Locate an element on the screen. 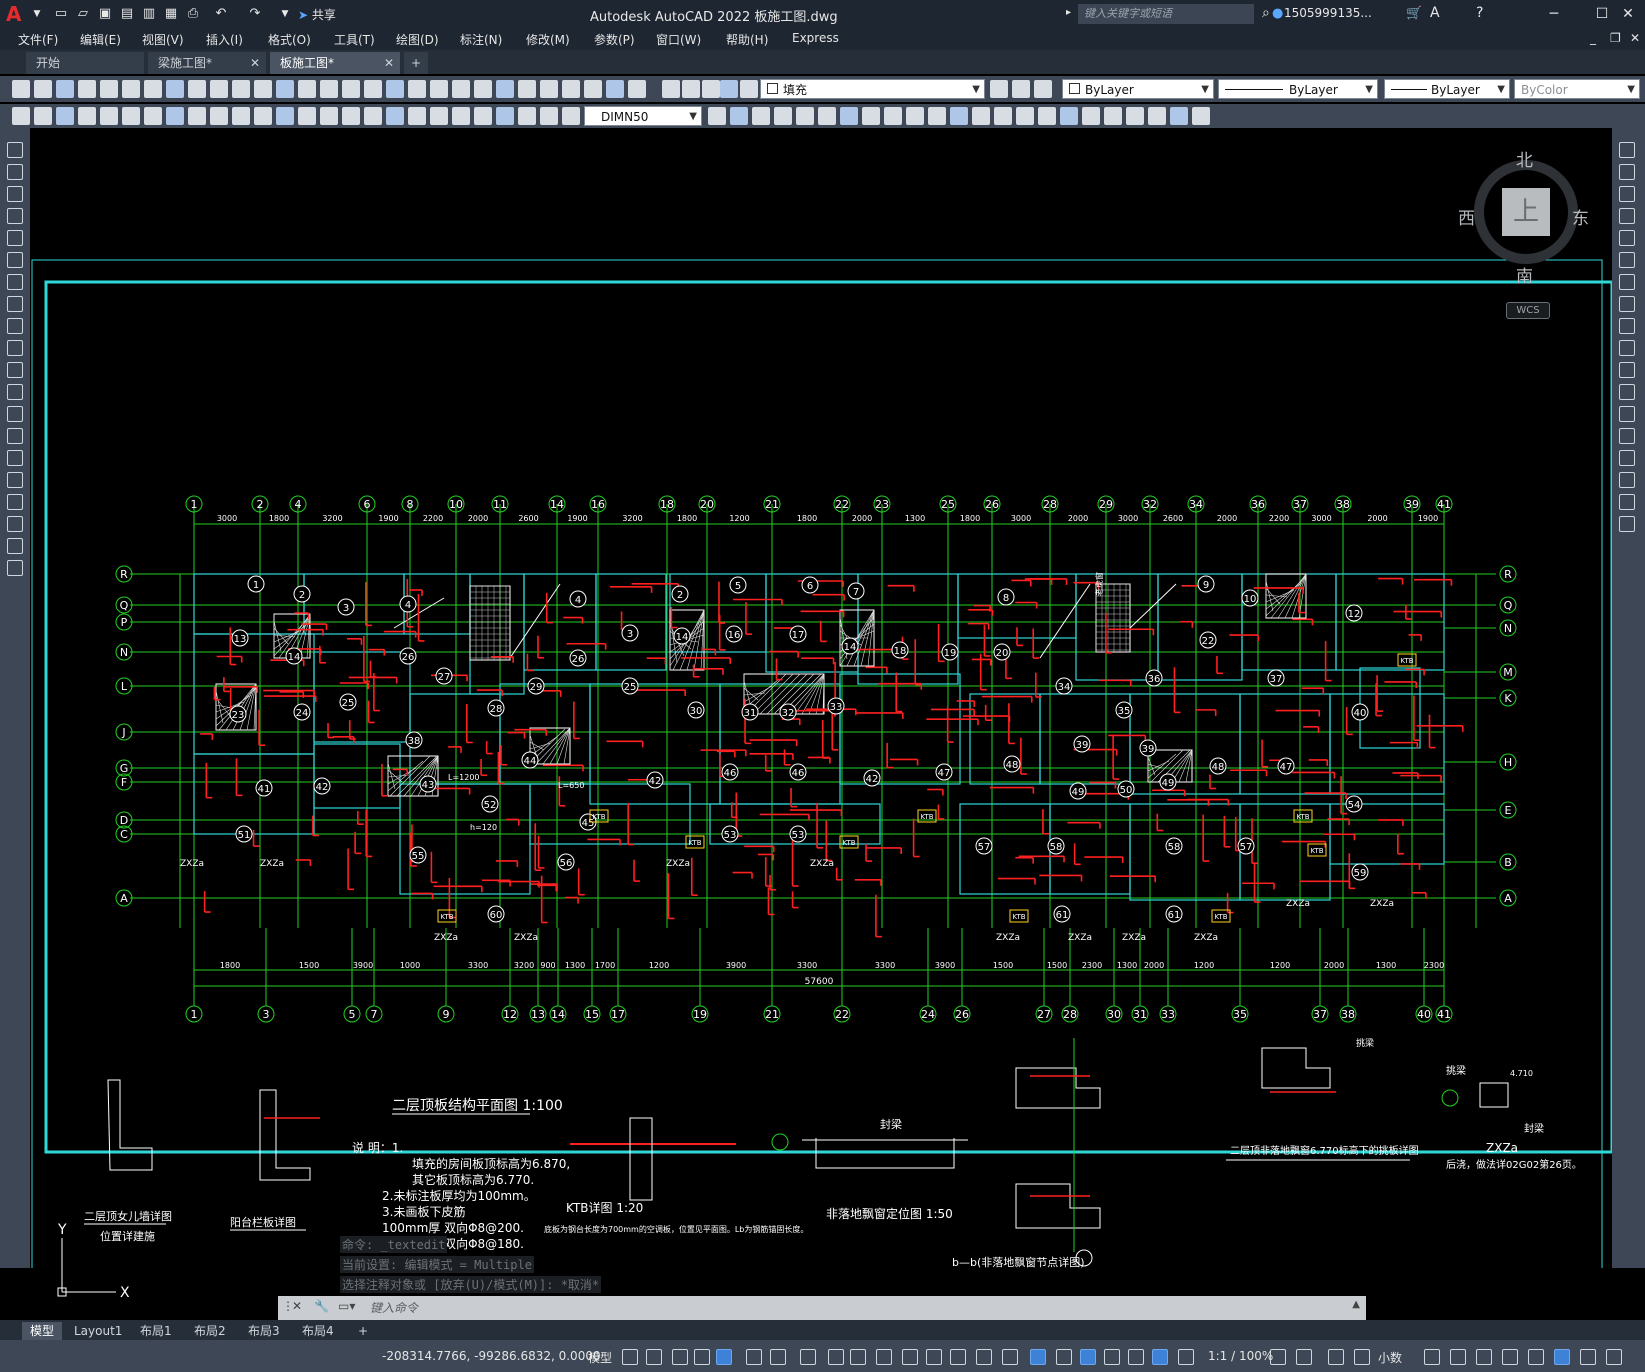 This screenshot has height=1372, width=1645. maximize-button: ☐ is located at coordinates (1602, 14).